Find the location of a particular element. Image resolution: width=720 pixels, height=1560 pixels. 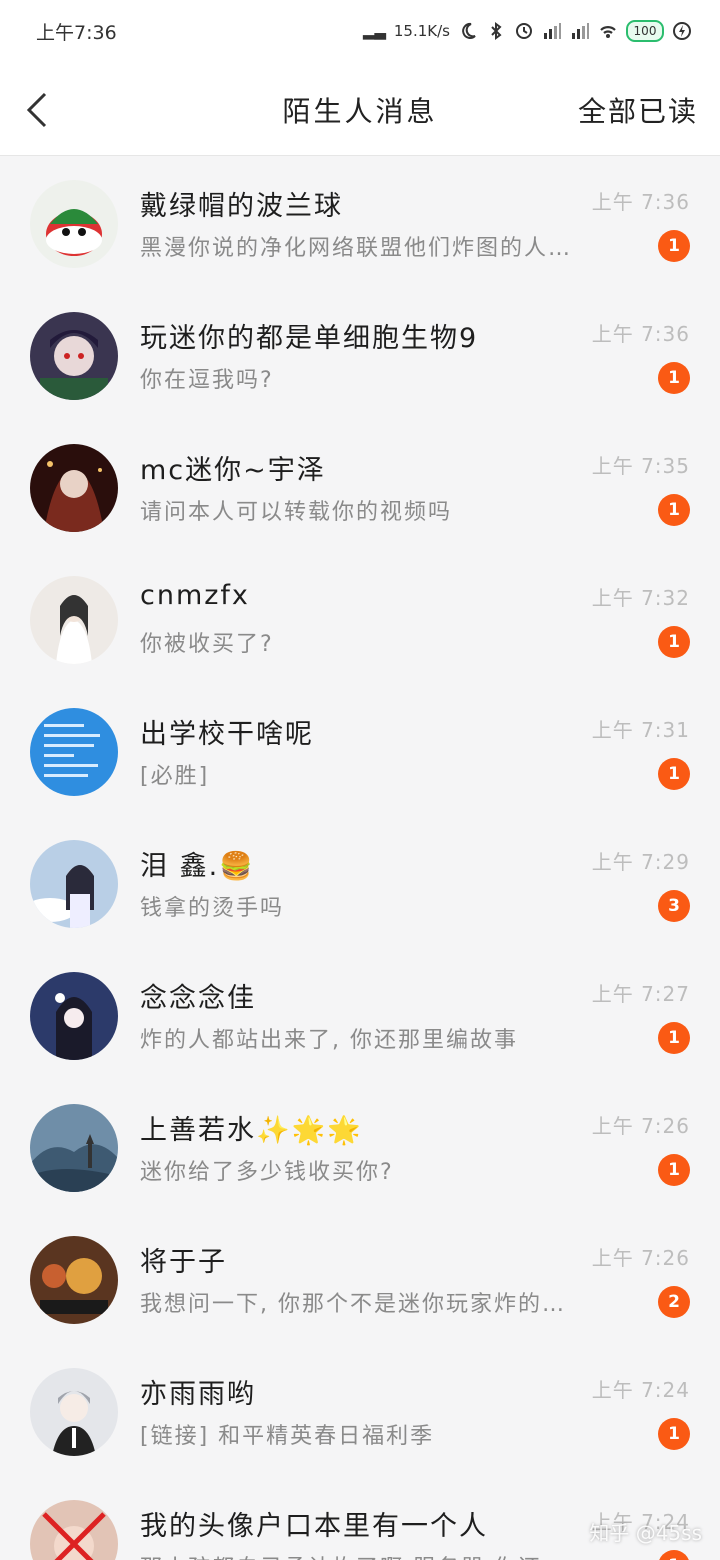

signal-icon is located at coordinates (552, 31).